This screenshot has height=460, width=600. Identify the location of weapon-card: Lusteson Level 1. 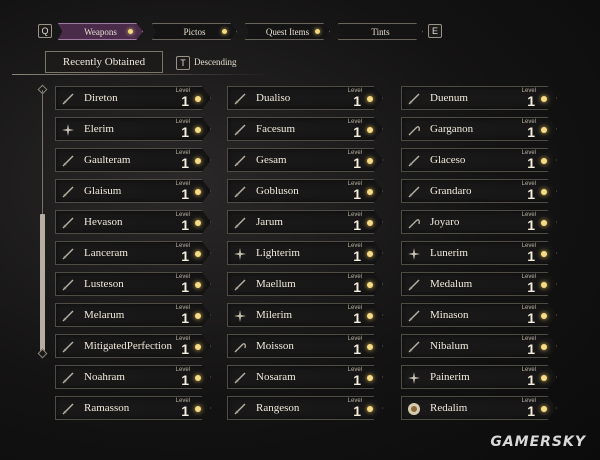
(133, 284).